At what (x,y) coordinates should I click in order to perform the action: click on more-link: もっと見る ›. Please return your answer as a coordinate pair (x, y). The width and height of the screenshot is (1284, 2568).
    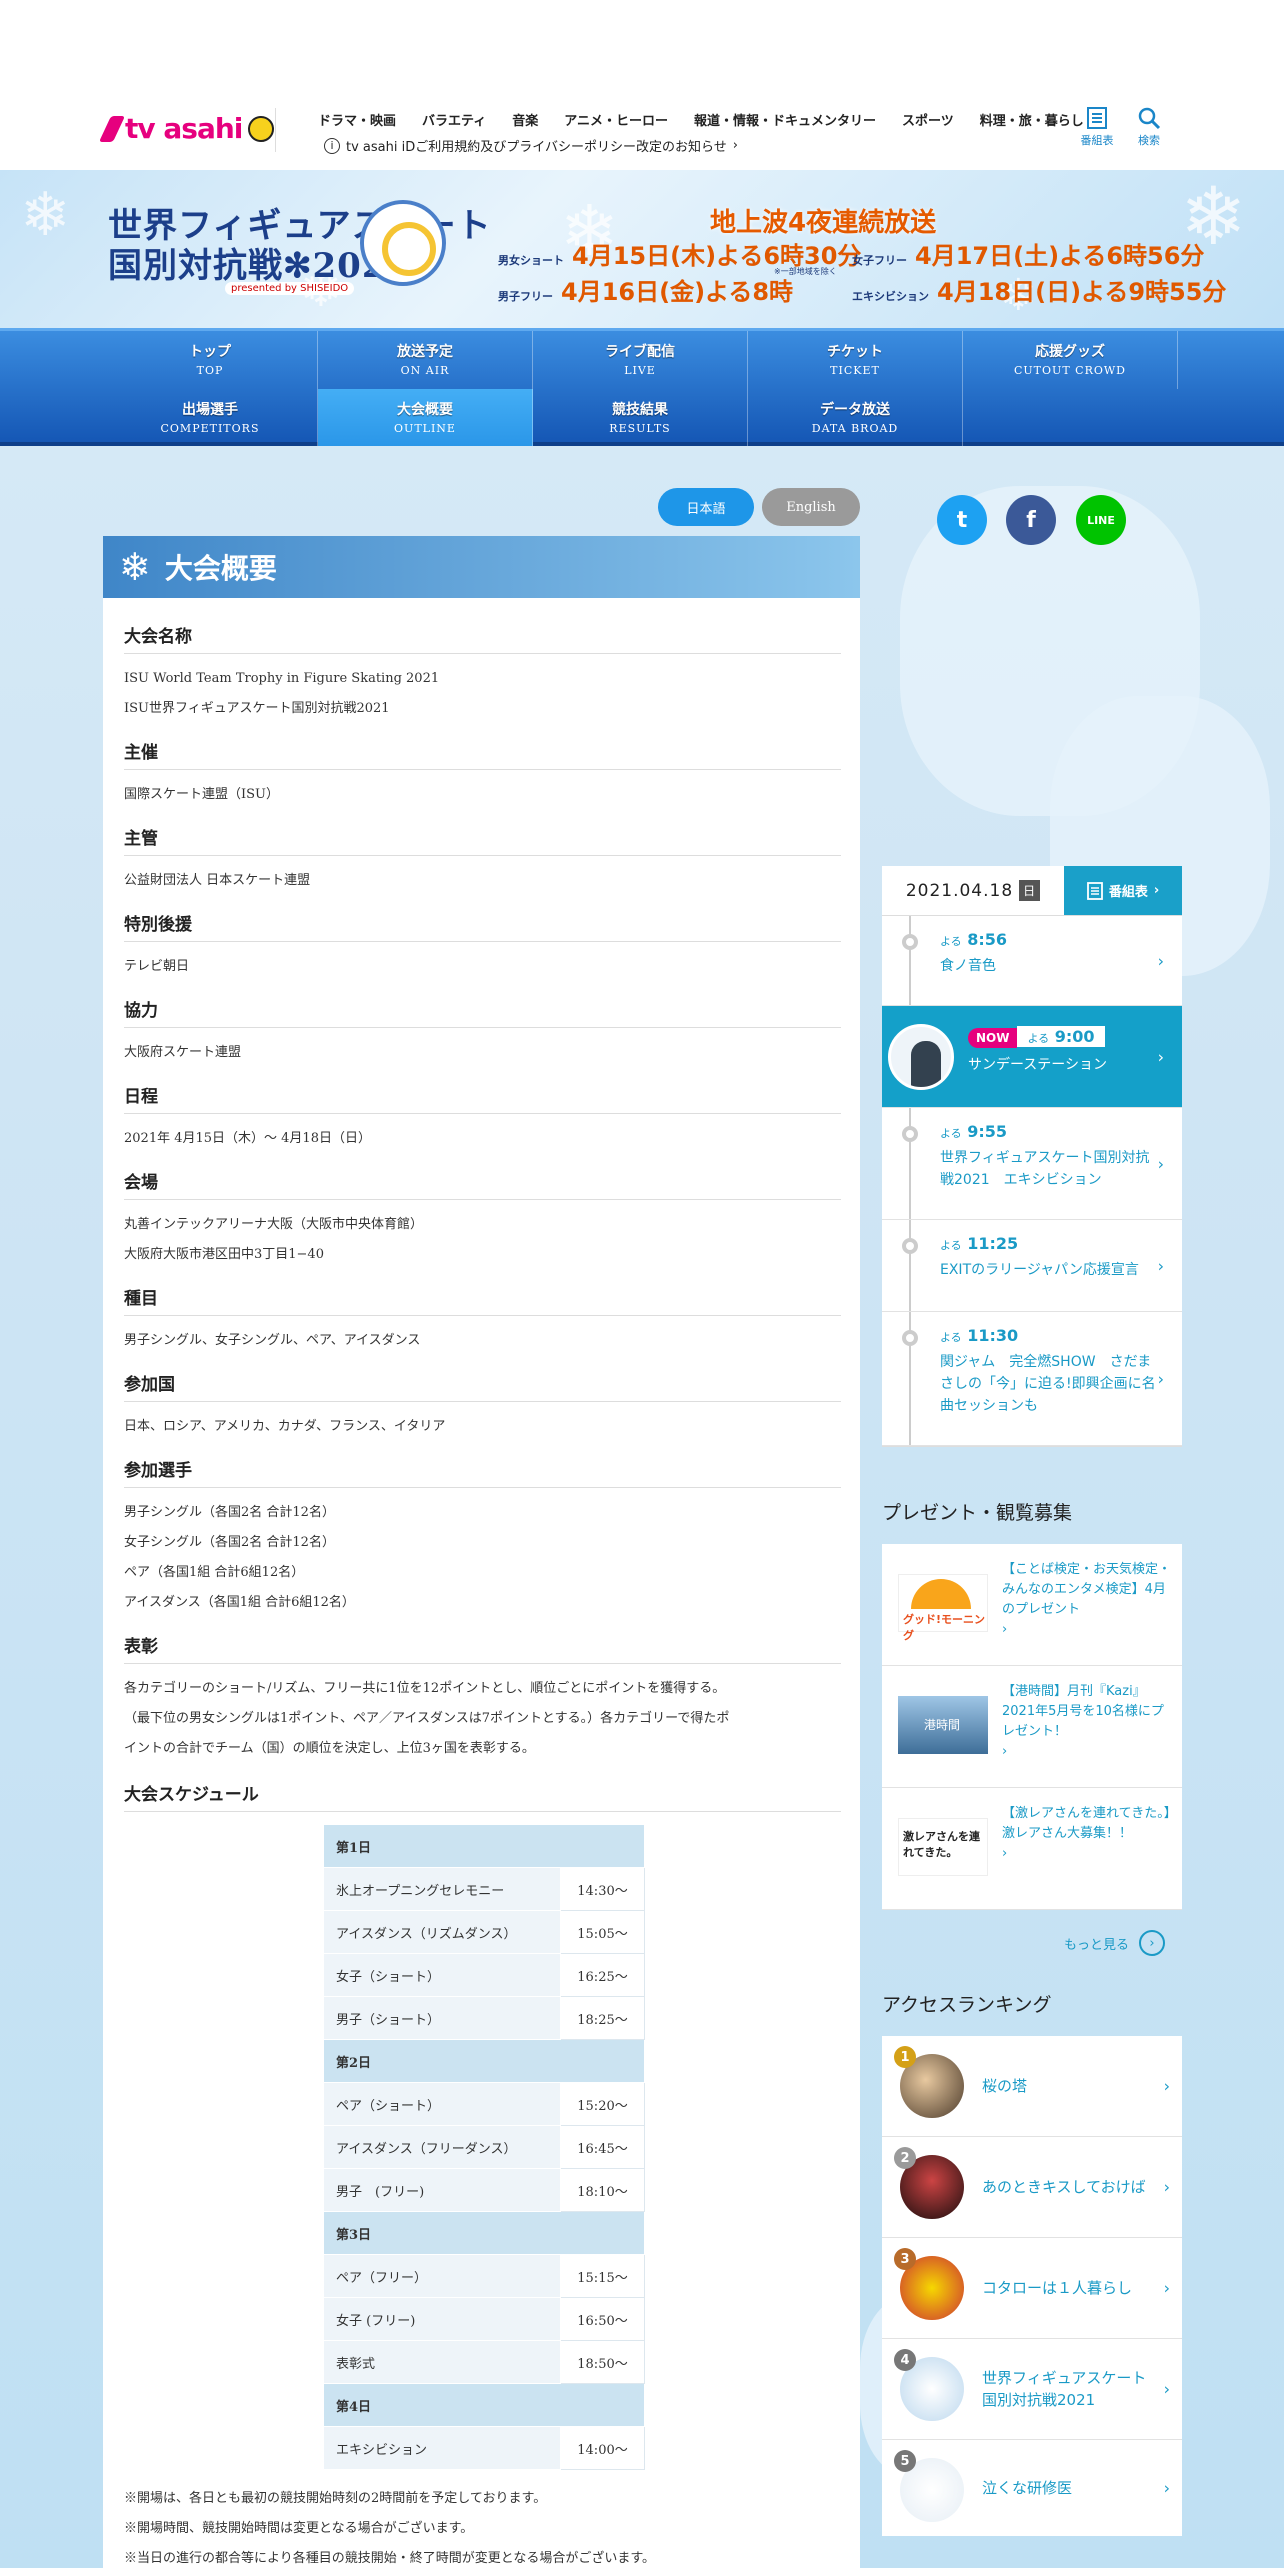
    Looking at the image, I should click on (1115, 1943).